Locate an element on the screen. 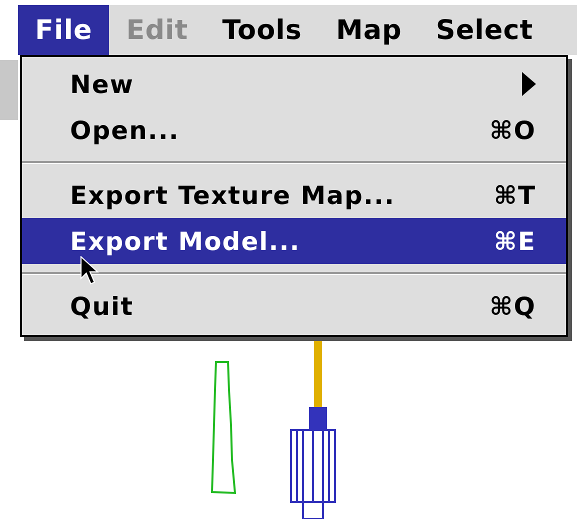 Image resolution: width=577 pixels, height=519 pixels. menu-title: File is located at coordinates (64, 30).